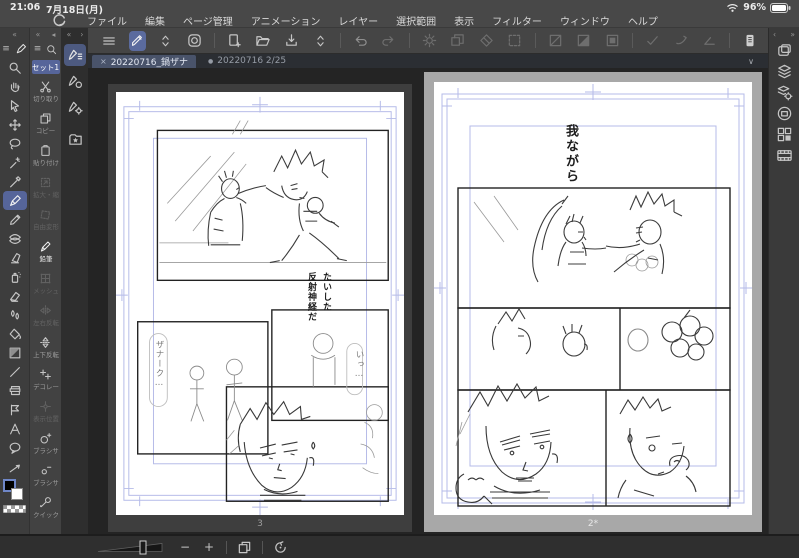  I want to click on tool-eraser, so click(15, 257).